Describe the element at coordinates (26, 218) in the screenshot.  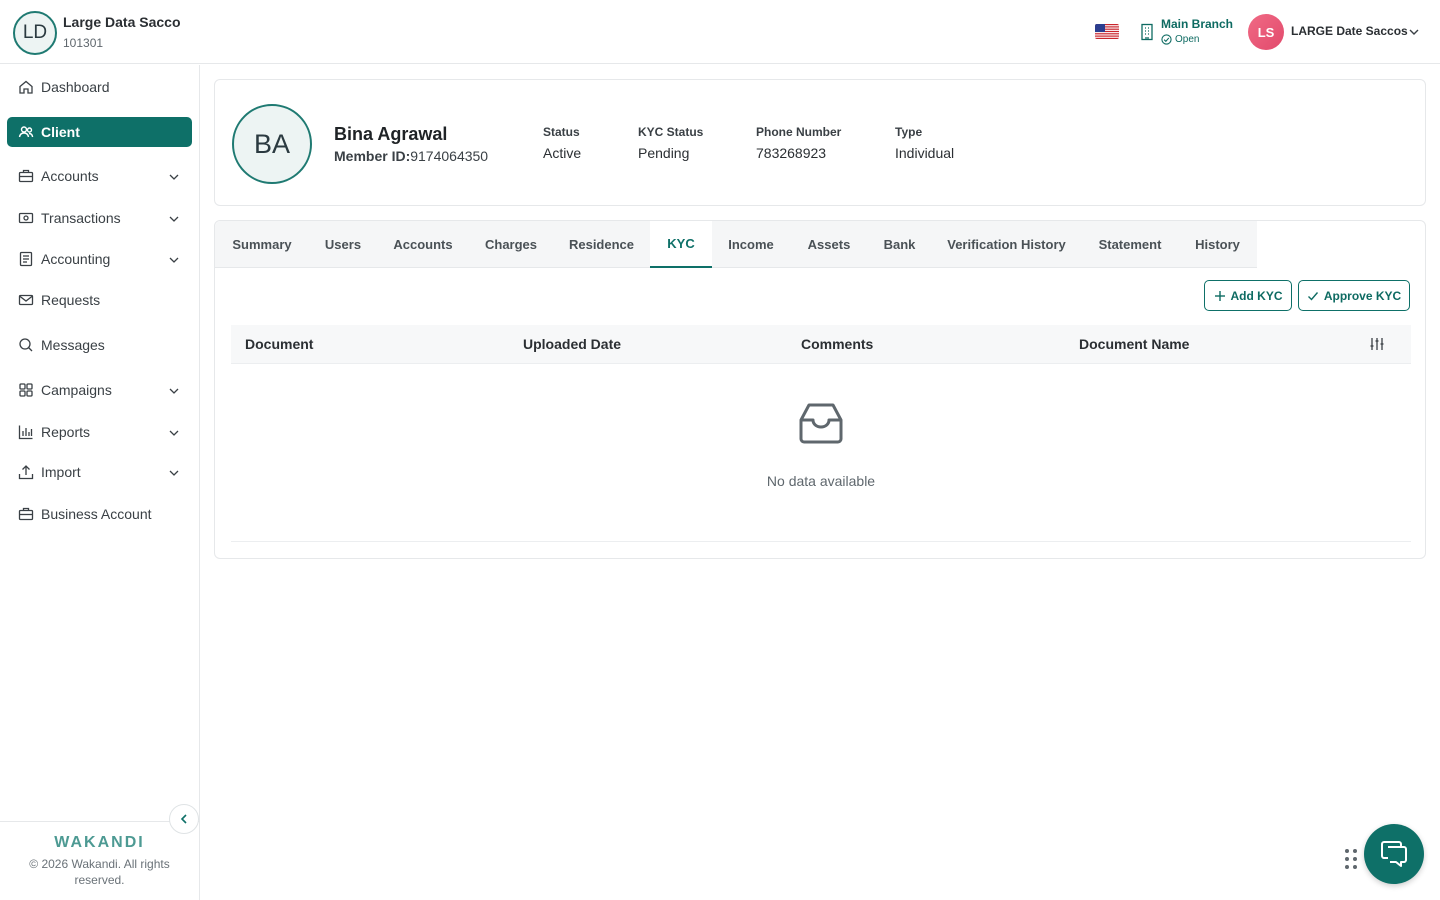
I see `cash-icon` at that location.